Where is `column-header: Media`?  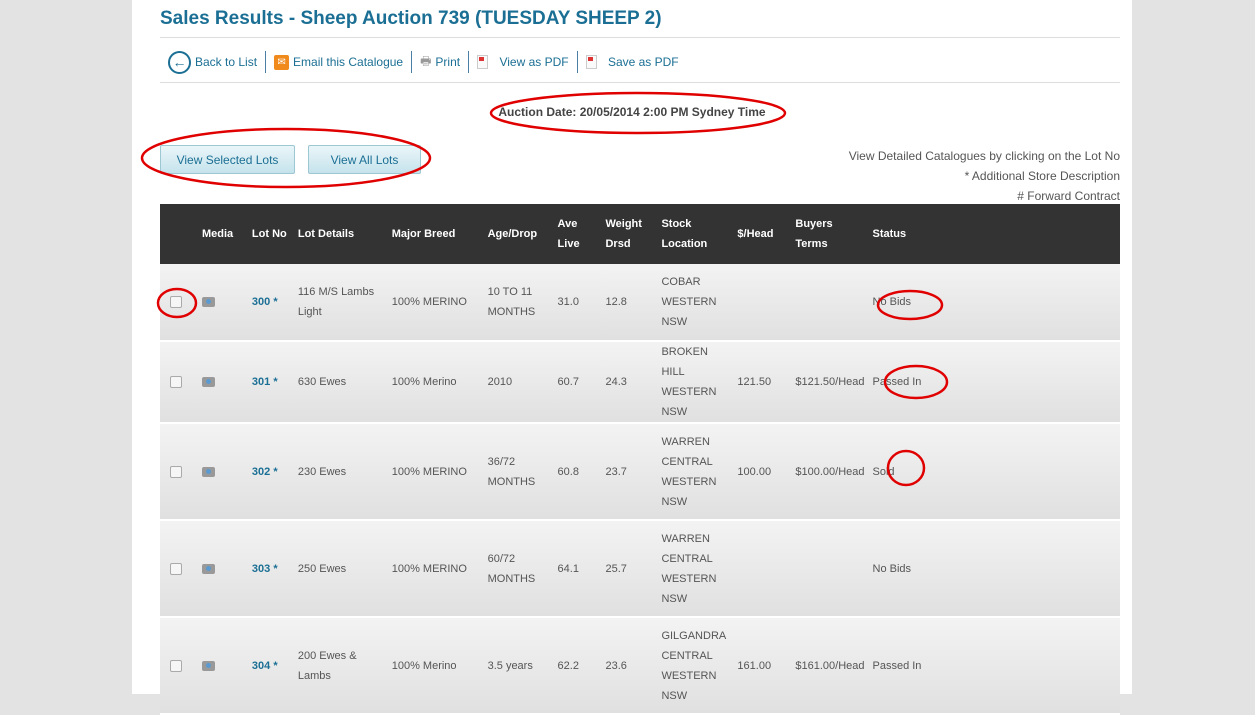 column-header: Media is located at coordinates (222, 234).